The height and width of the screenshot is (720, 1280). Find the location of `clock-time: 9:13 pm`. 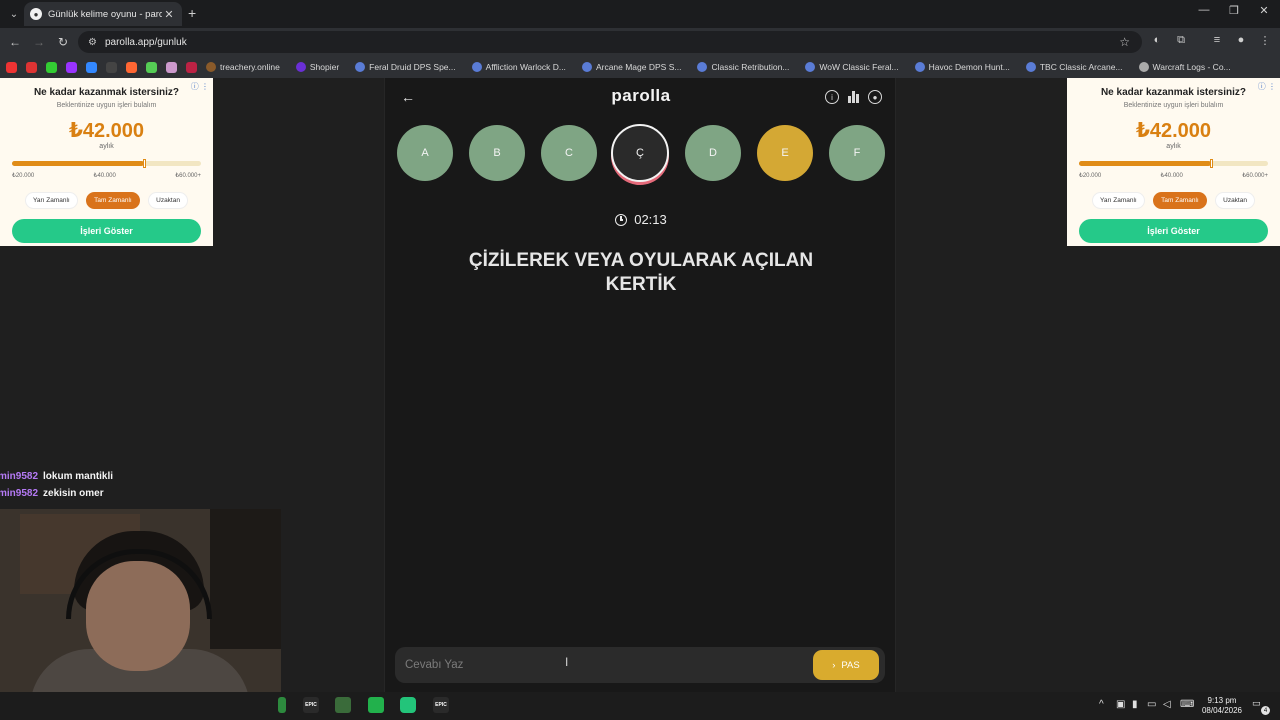

clock-time: 9:13 pm is located at coordinates (1222, 700).